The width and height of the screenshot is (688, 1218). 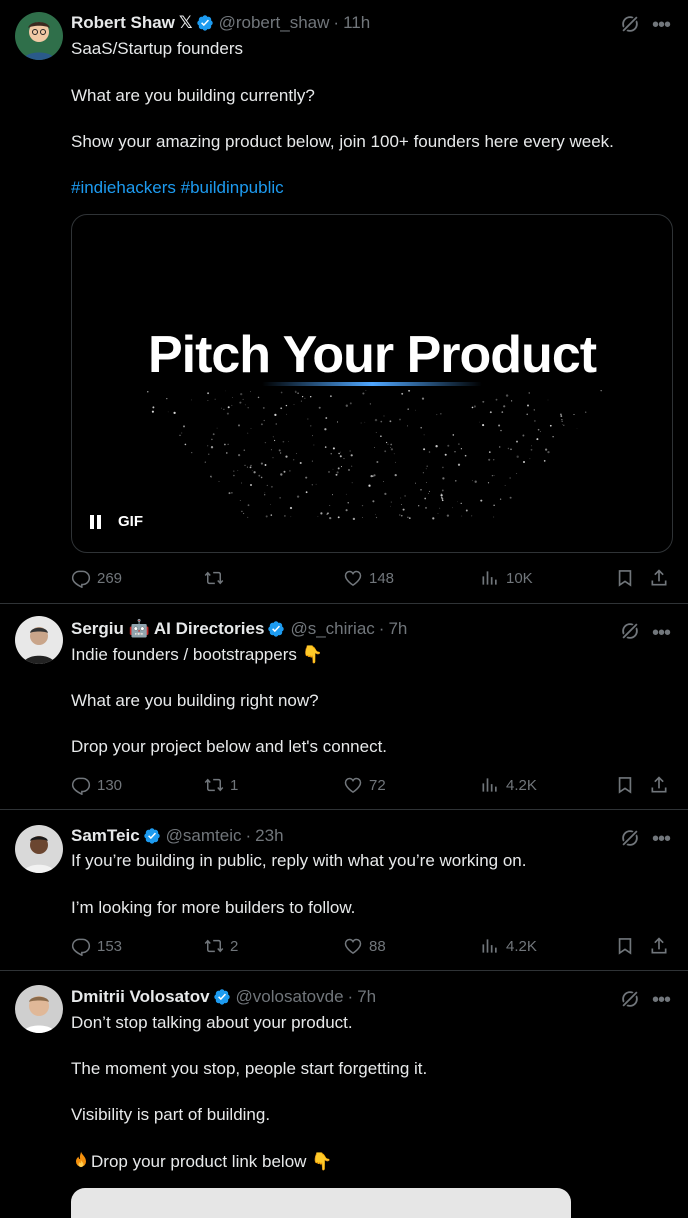 I want to click on gif-control: GIF, so click(x=116, y=521).